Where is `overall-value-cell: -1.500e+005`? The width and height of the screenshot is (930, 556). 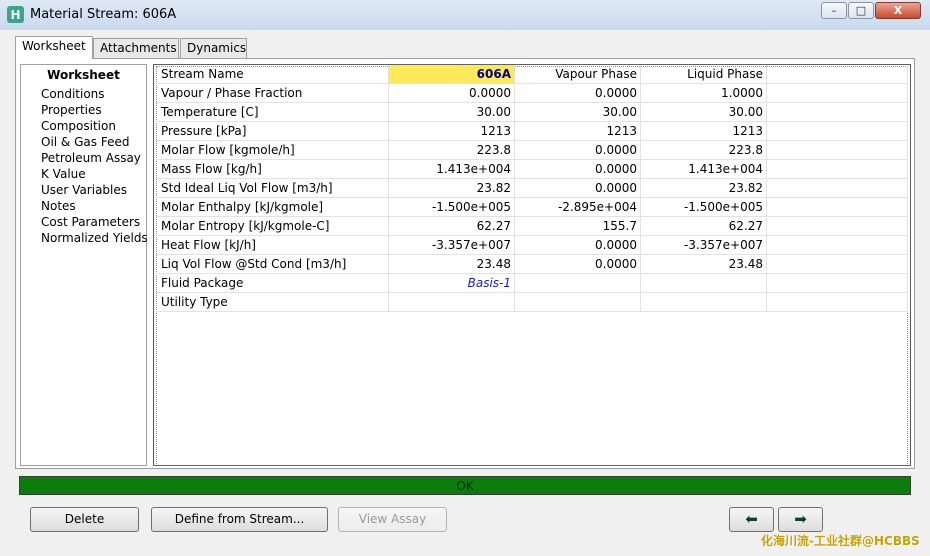
overall-value-cell: -1.500e+005 is located at coordinates (452, 207).